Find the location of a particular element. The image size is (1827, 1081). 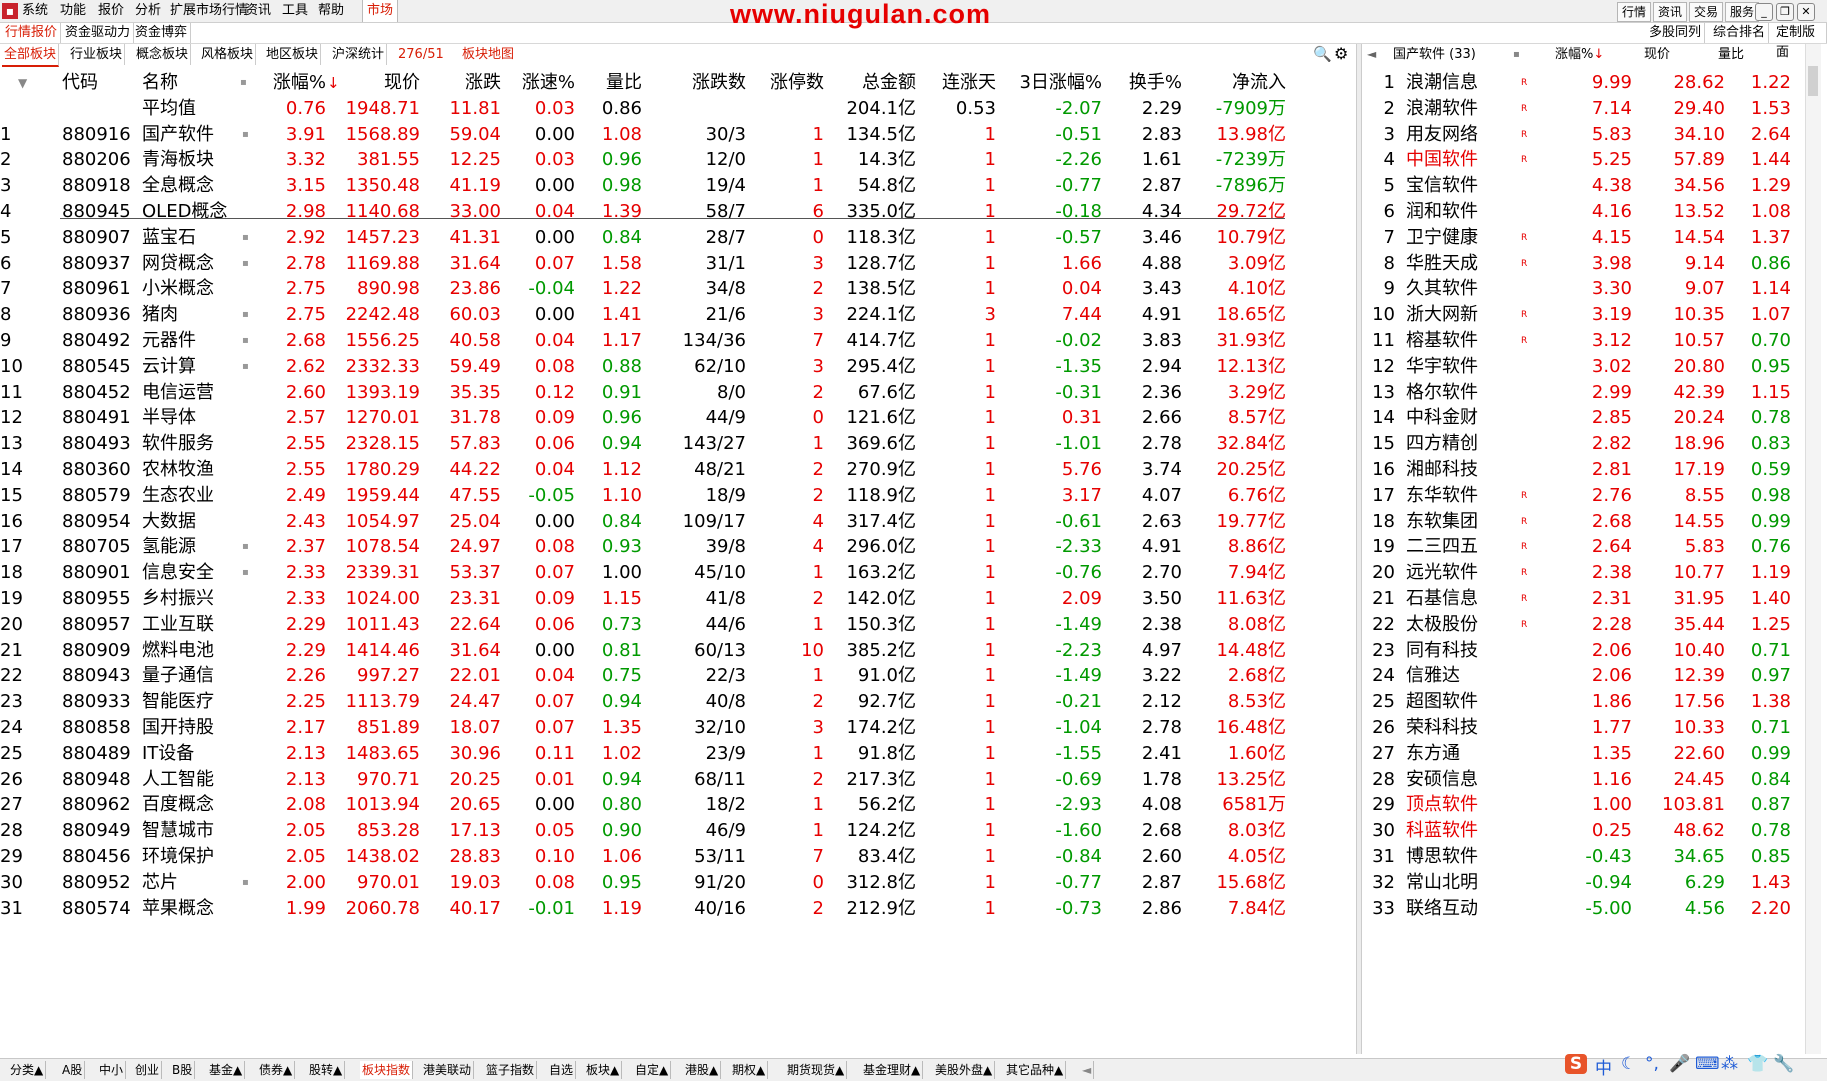

menu-item: 系统 is located at coordinates (35, 11).